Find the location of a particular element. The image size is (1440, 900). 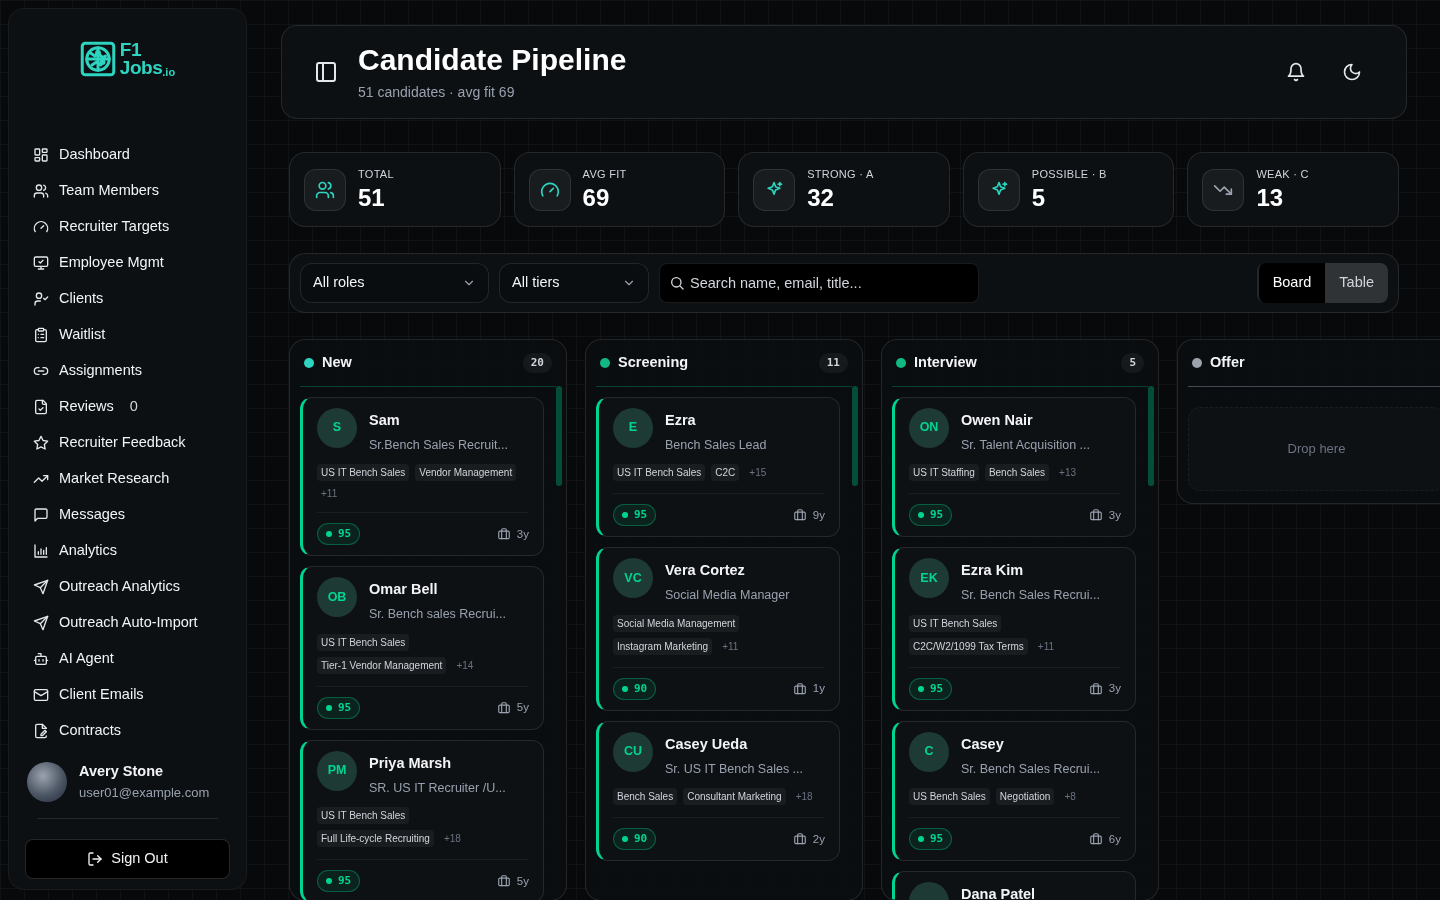

experience-years: 6y is located at coordinates (1114, 839).